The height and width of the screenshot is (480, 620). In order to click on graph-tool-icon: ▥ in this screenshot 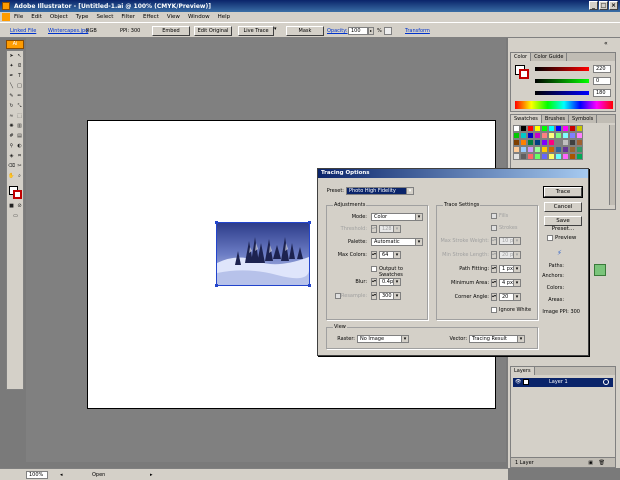, I will do `click(19, 126)`.